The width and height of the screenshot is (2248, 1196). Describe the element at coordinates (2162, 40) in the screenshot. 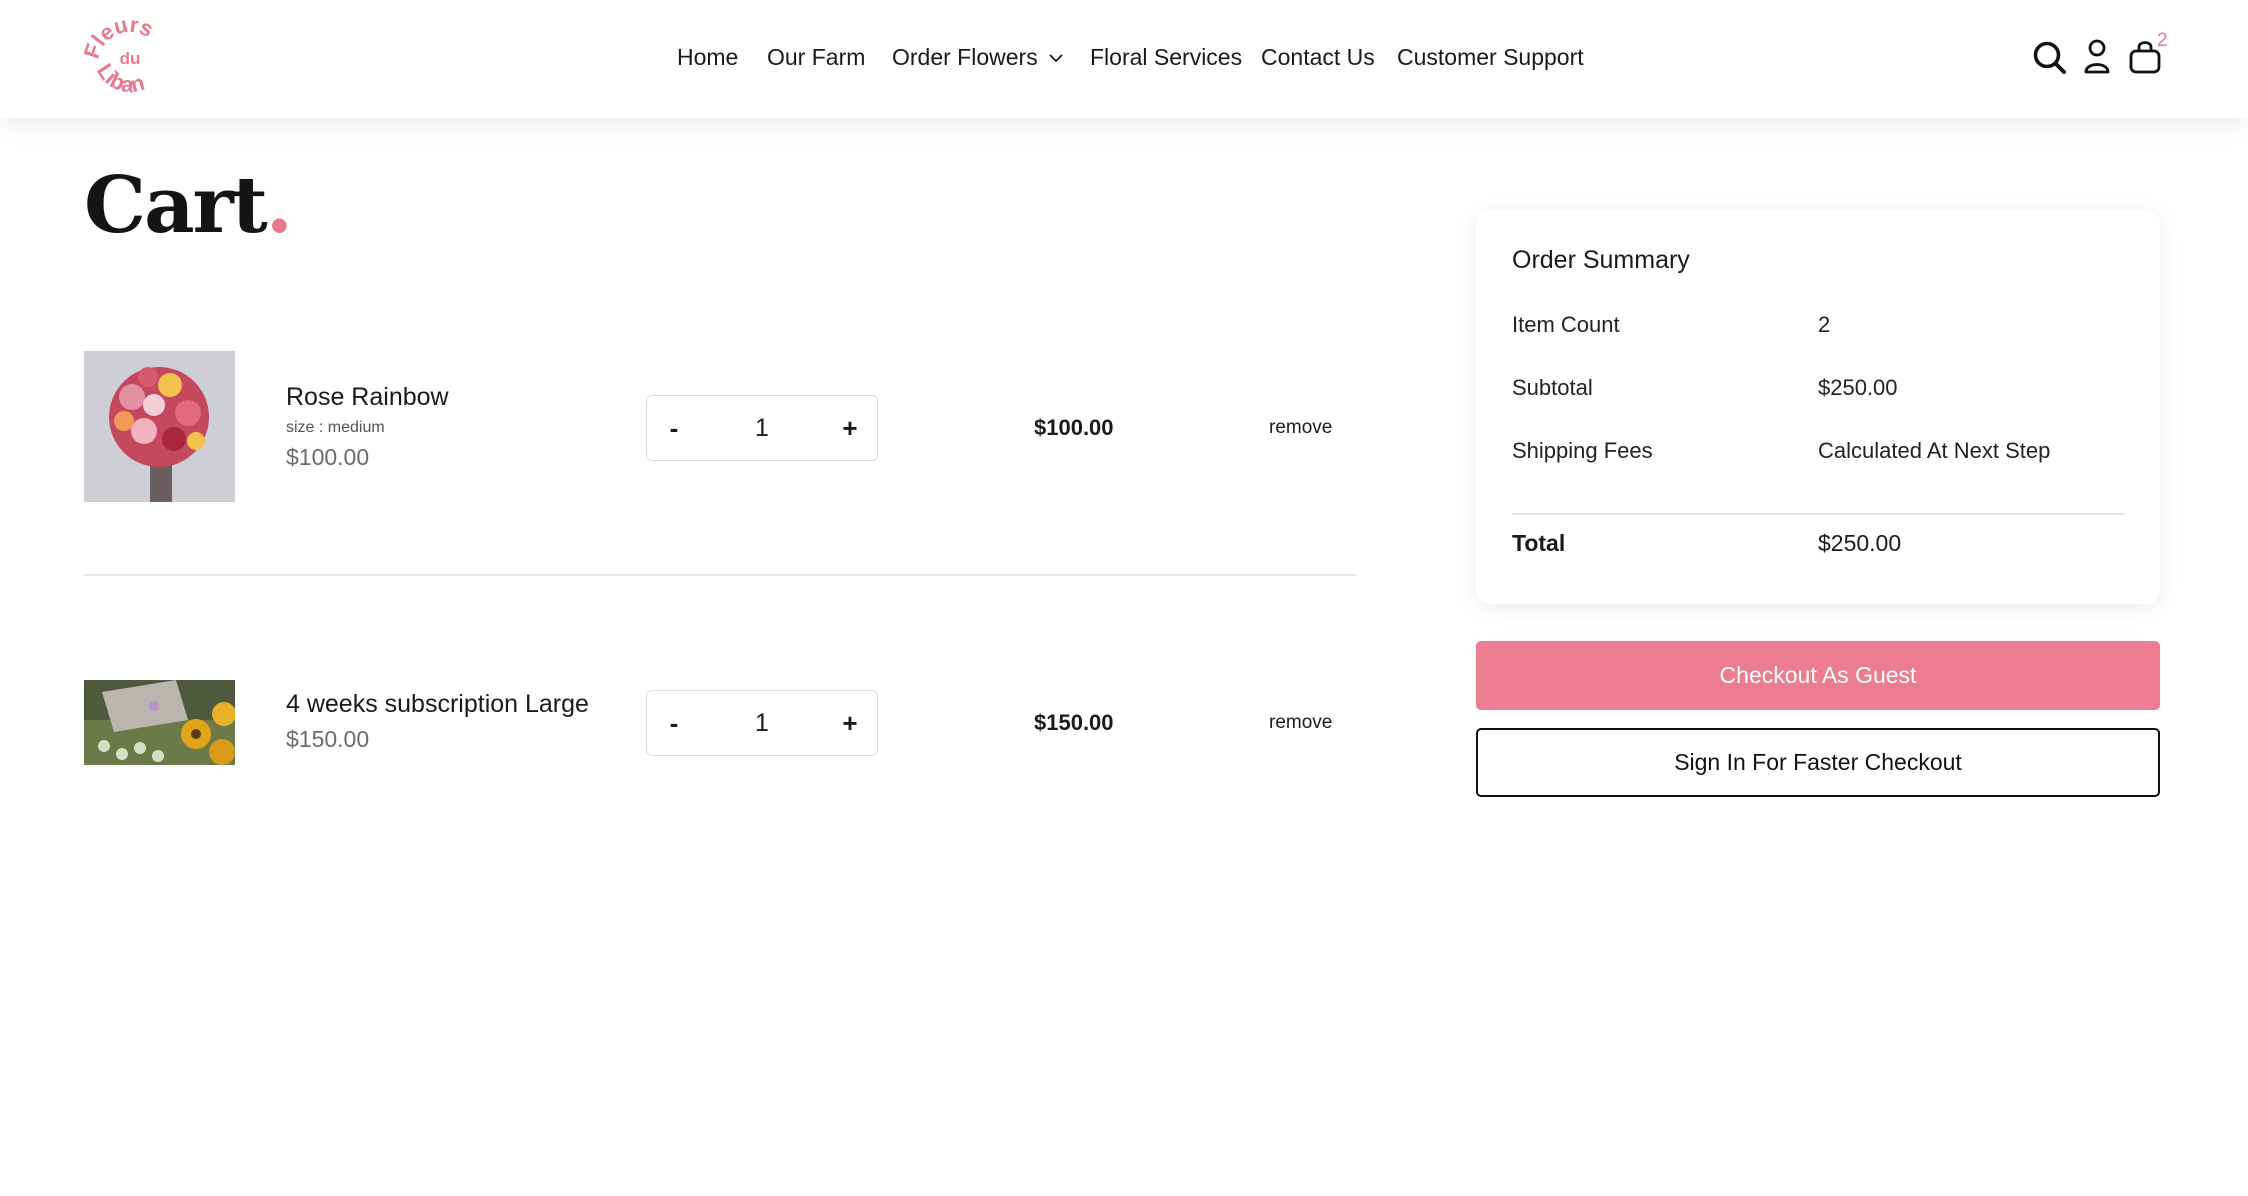

I see `cart-count-badge: 2` at that location.